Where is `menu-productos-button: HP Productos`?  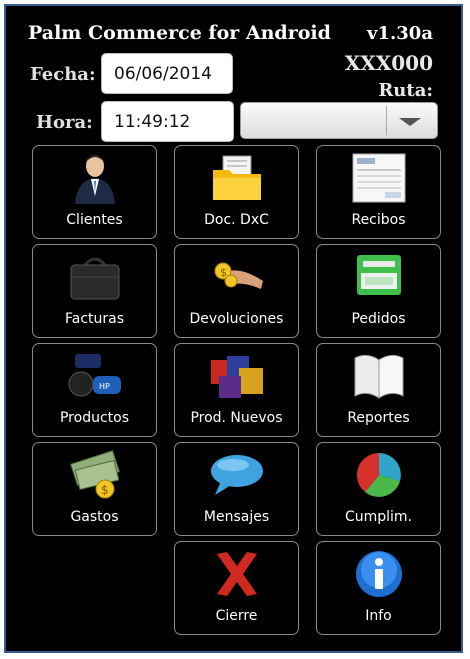
menu-productos-button: HP Productos is located at coordinates (94, 390).